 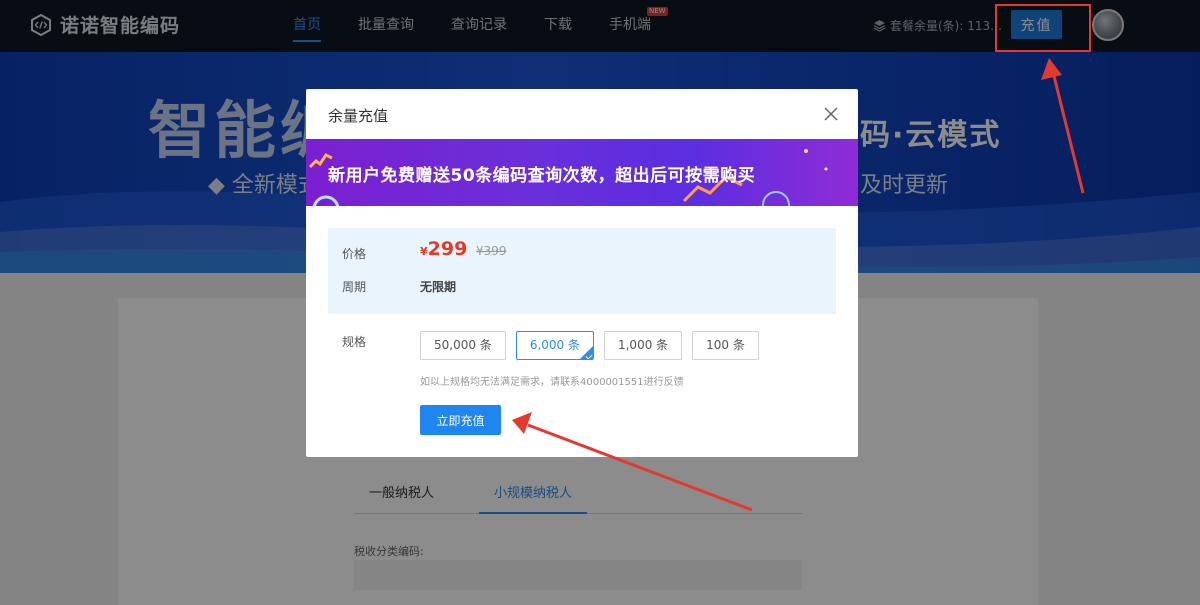 What do you see at coordinates (358, 116) in the screenshot?
I see `modal-title: 余量充值` at bounding box center [358, 116].